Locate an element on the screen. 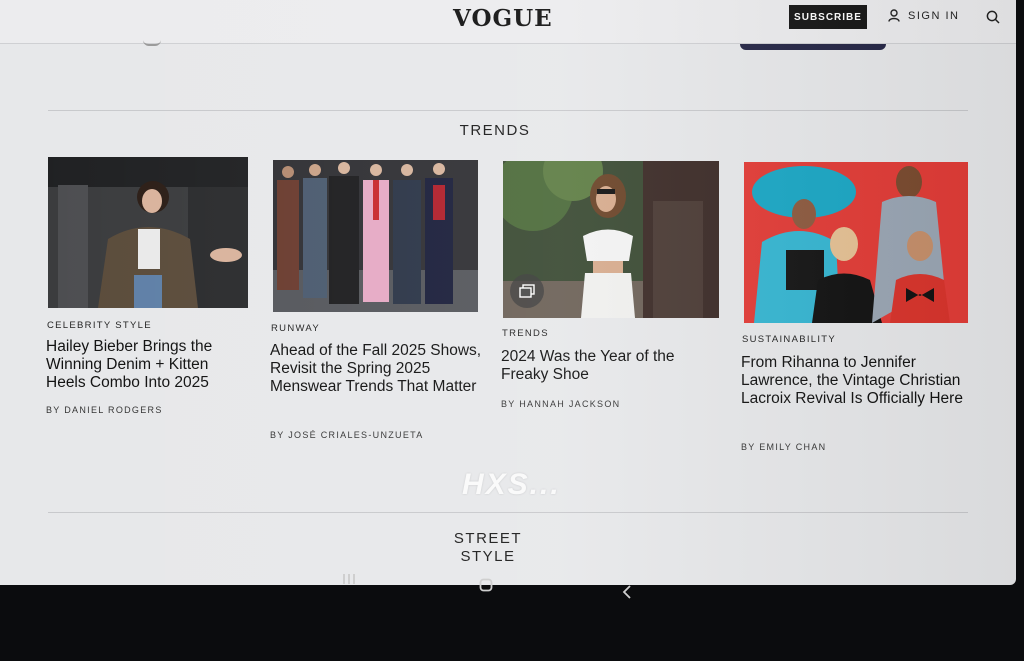 Image resolution: width=1024 pixels, height=661 pixels. photo-celebrity is located at coordinates (148, 232).